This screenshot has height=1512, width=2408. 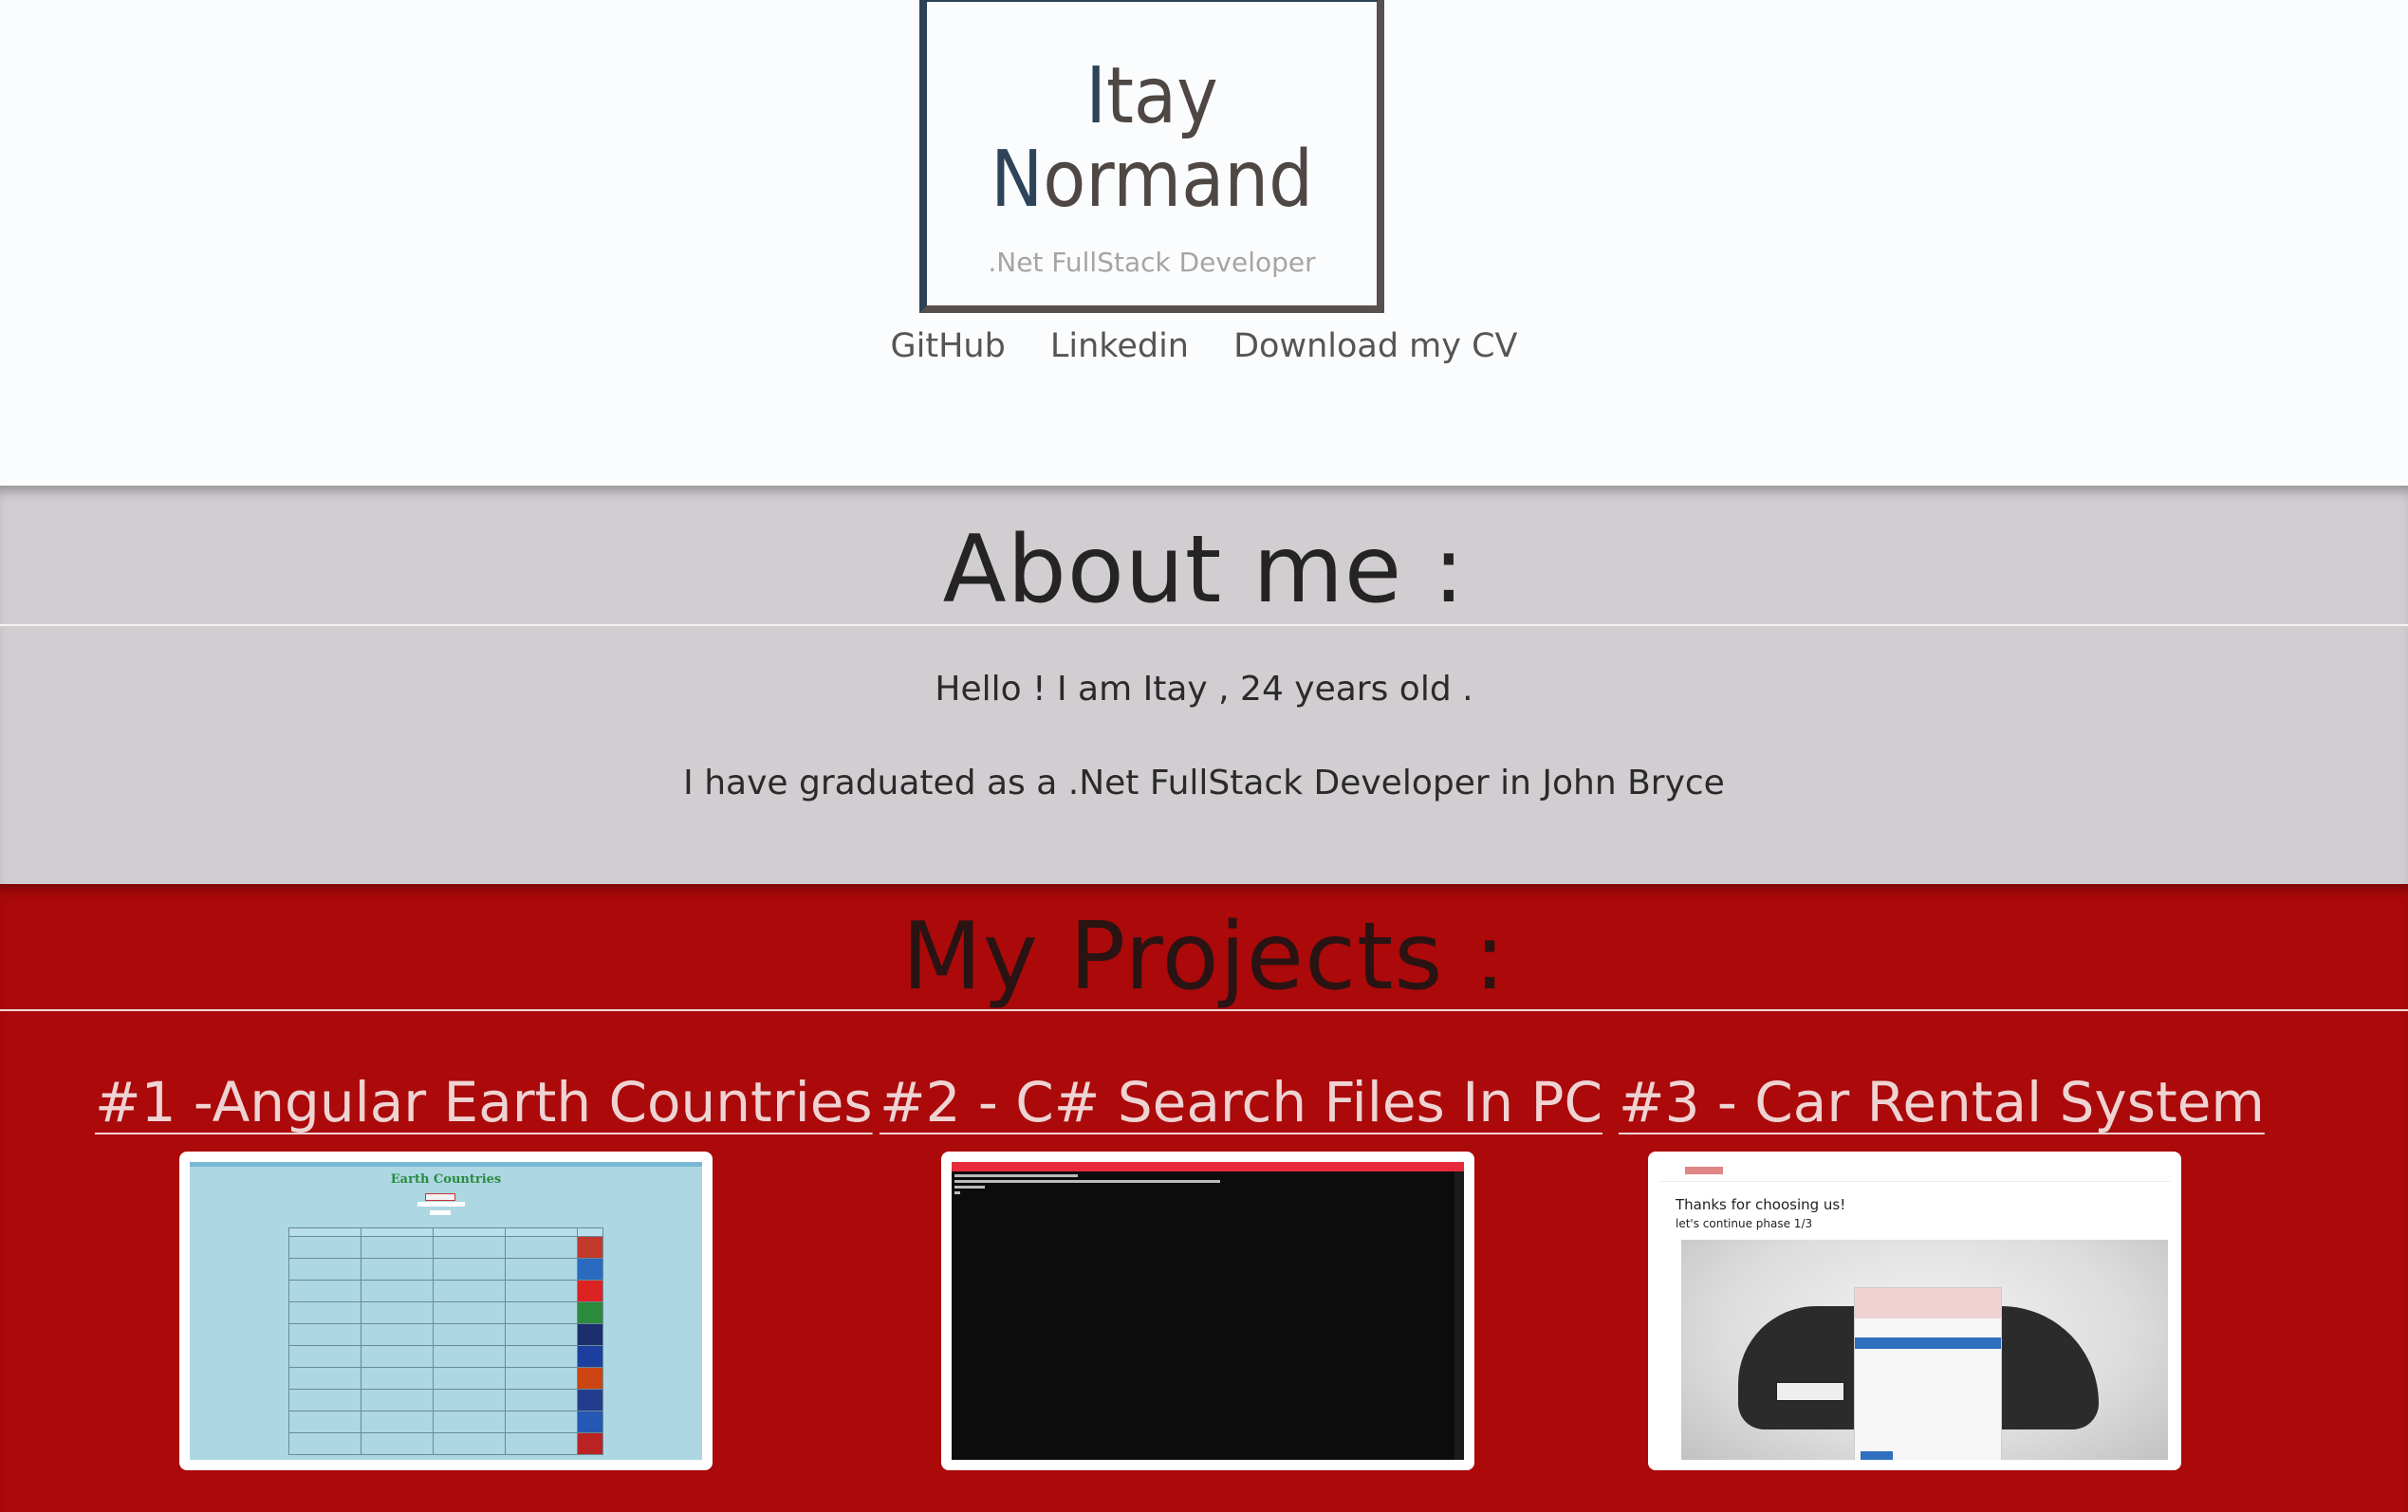 I want to click on console-cursor, so click(x=957, y=1192).